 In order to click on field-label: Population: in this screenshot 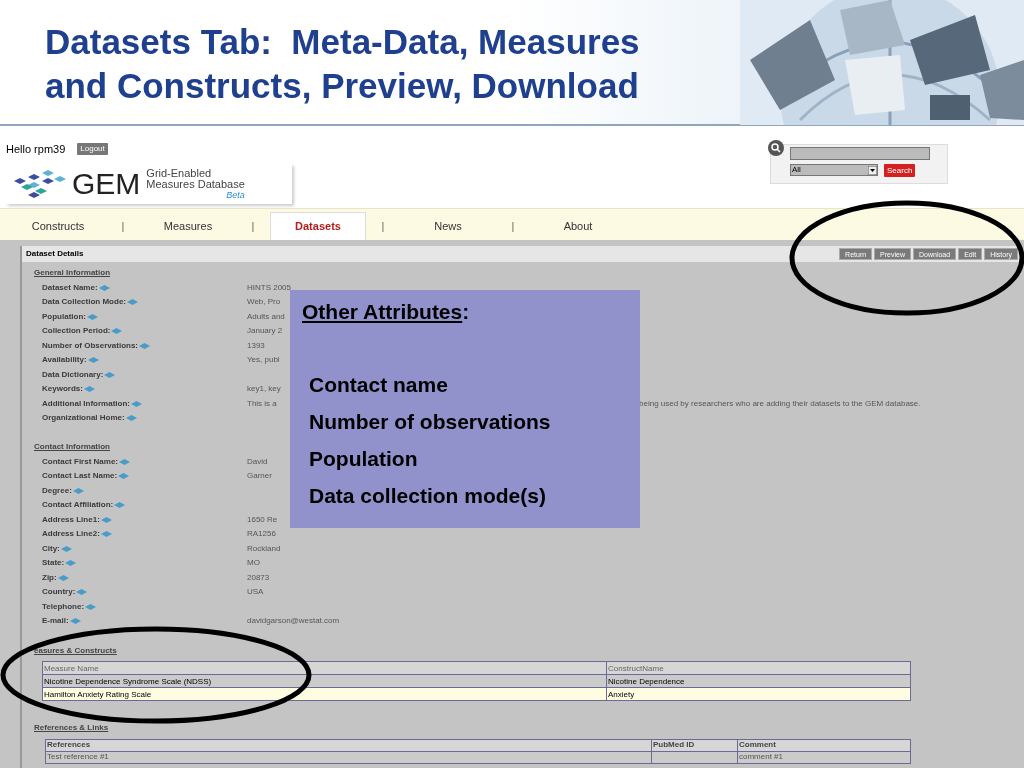, I will do `click(64, 316)`.